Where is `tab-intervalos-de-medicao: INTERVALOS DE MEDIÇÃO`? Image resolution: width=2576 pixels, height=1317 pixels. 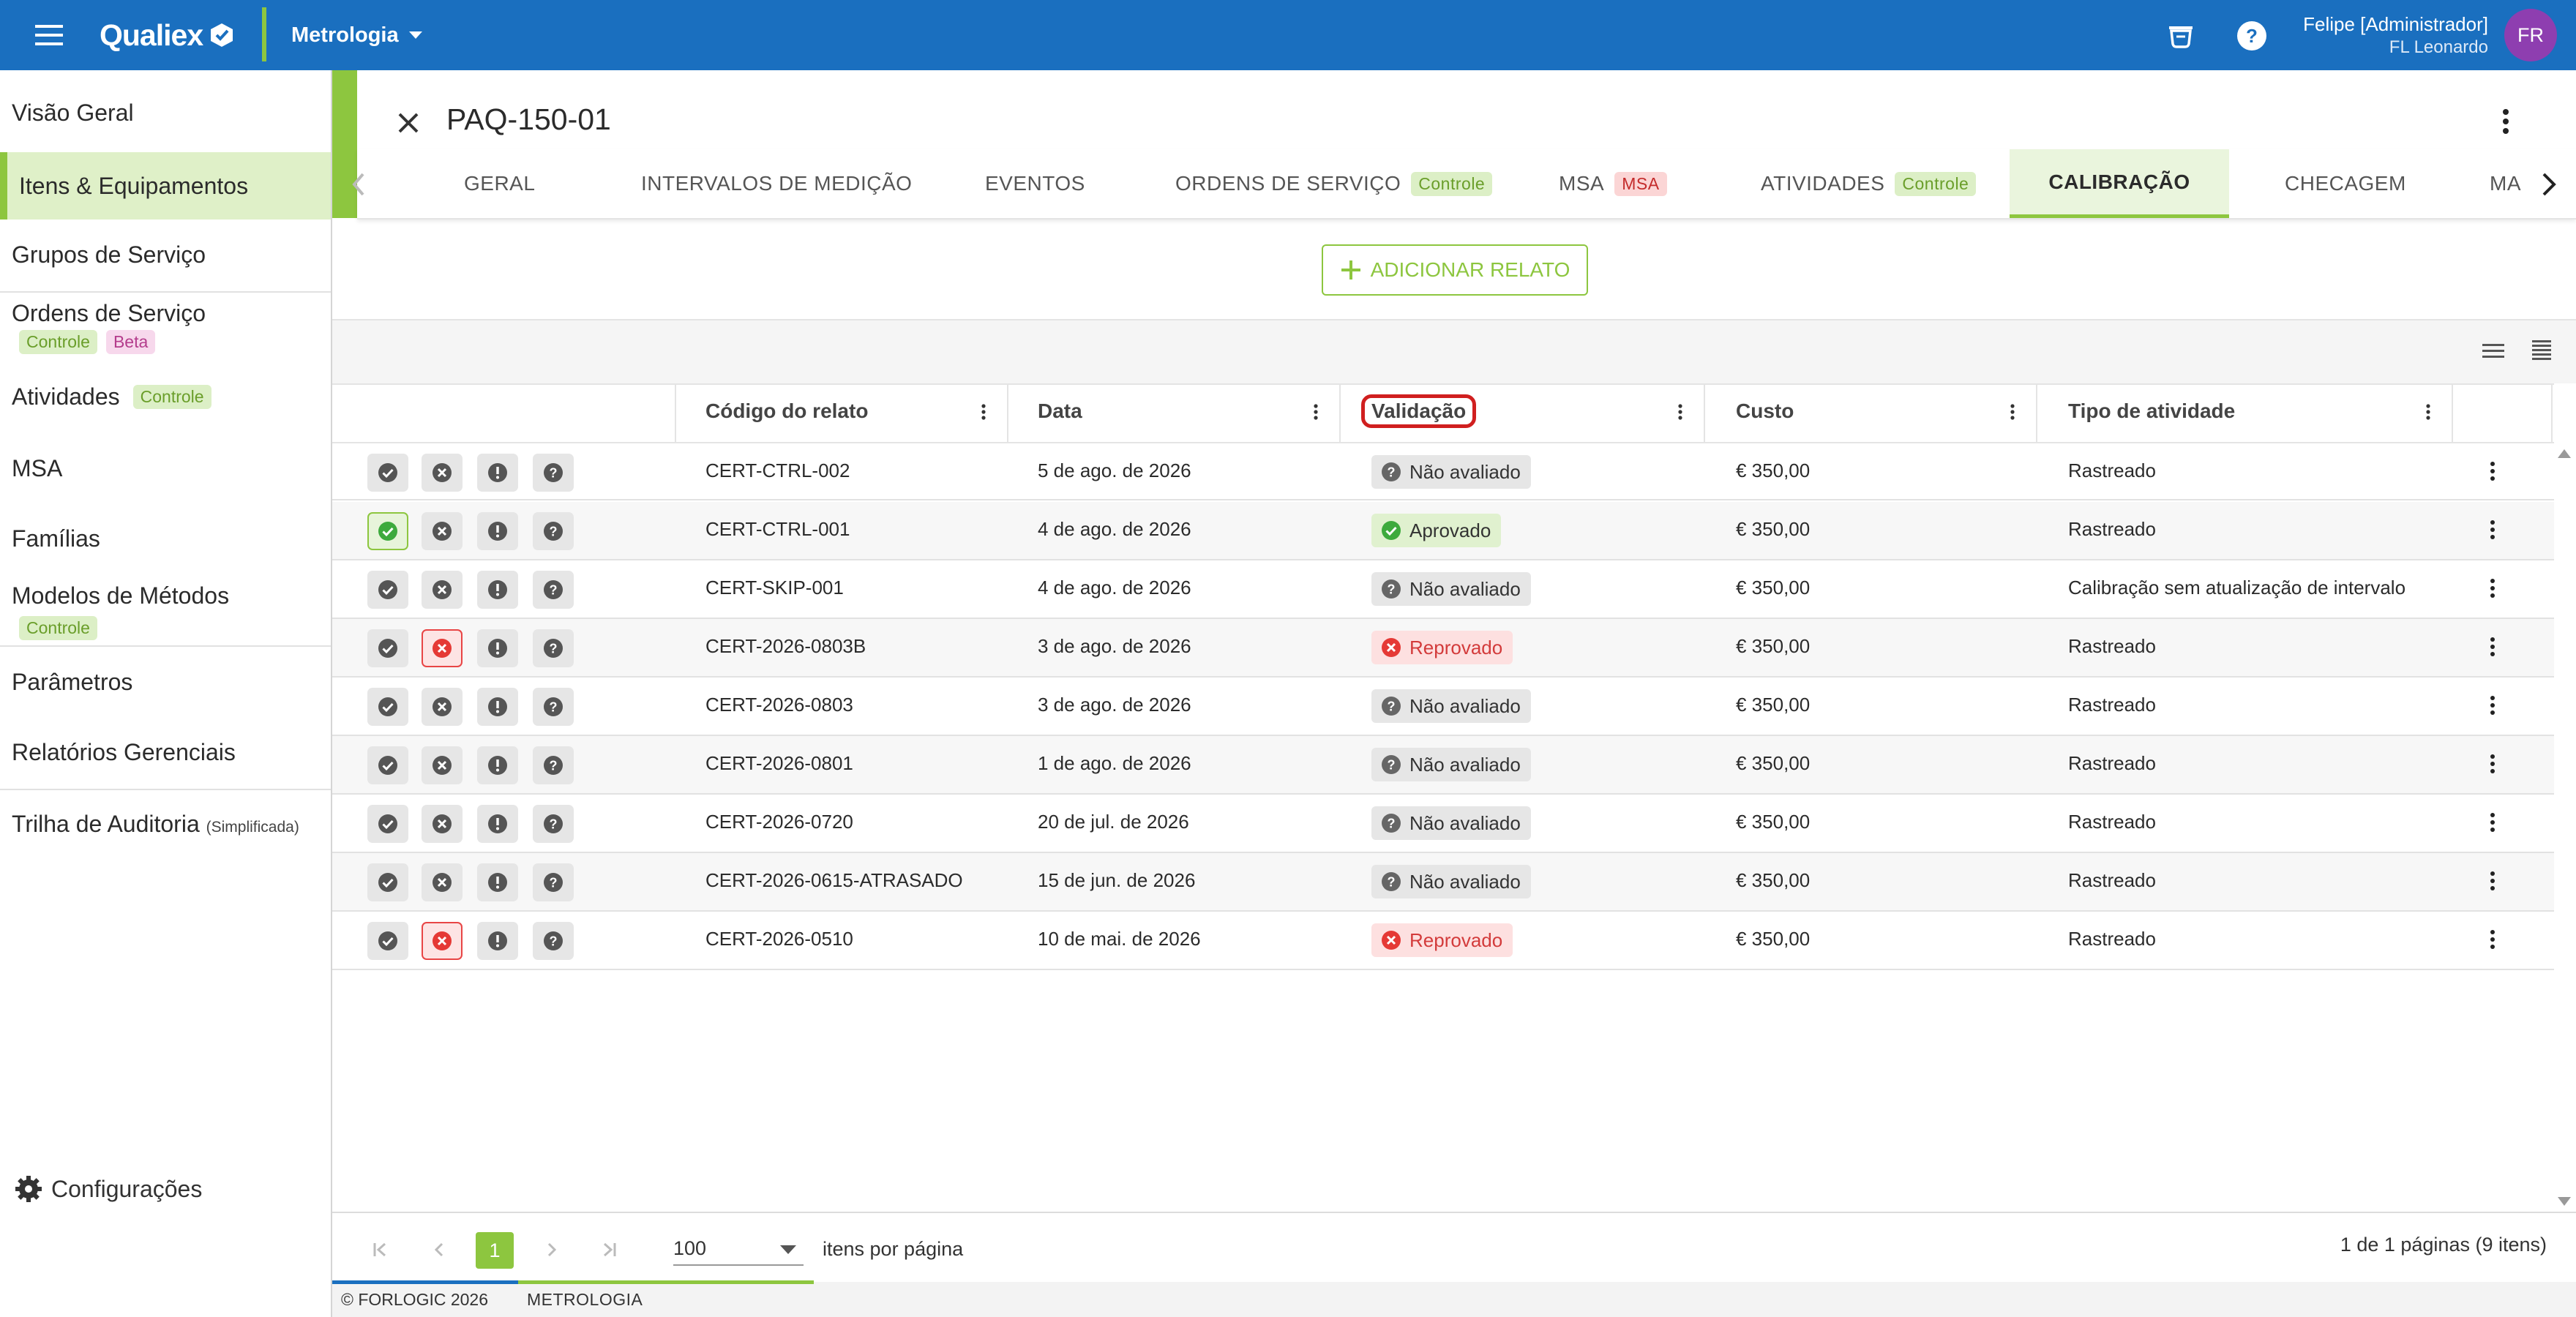
tab-intervalos-de-medicao: INTERVALOS DE MEDIÇÃO is located at coordinates (776, 183).